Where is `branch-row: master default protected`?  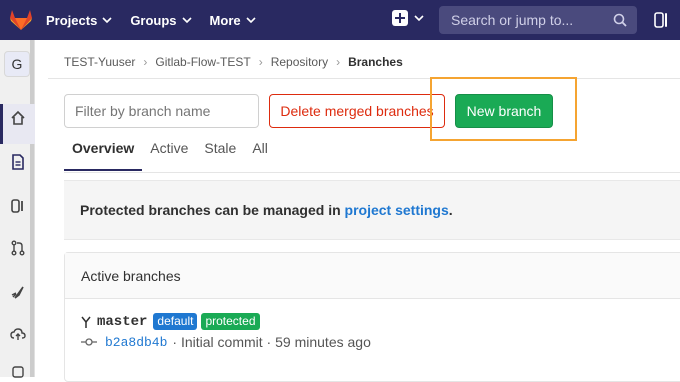
branch-row: master default protected is located at coordinates (172, 321).